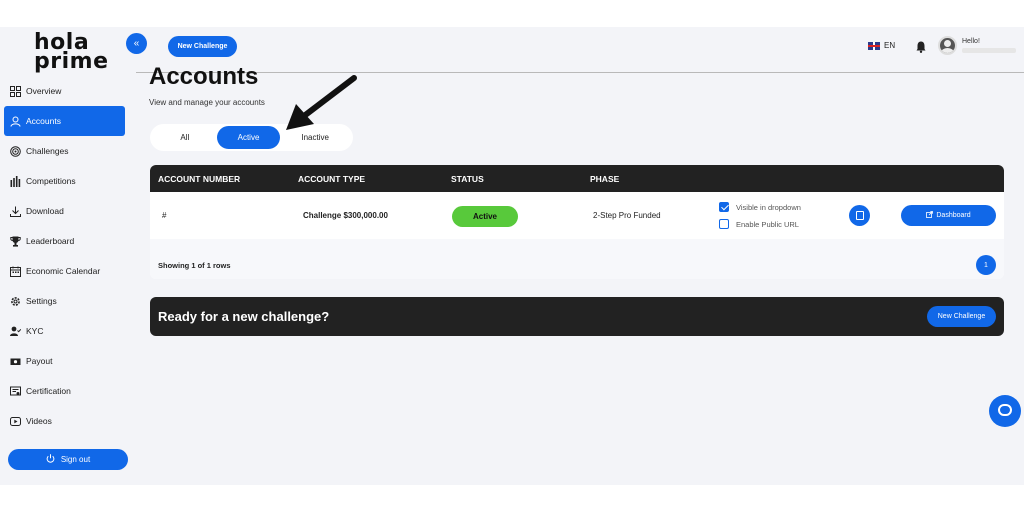 This screenshot has width=1024, height=512. I want to click on row-count: Showing 1 of 1 rows, so click(194, 265).